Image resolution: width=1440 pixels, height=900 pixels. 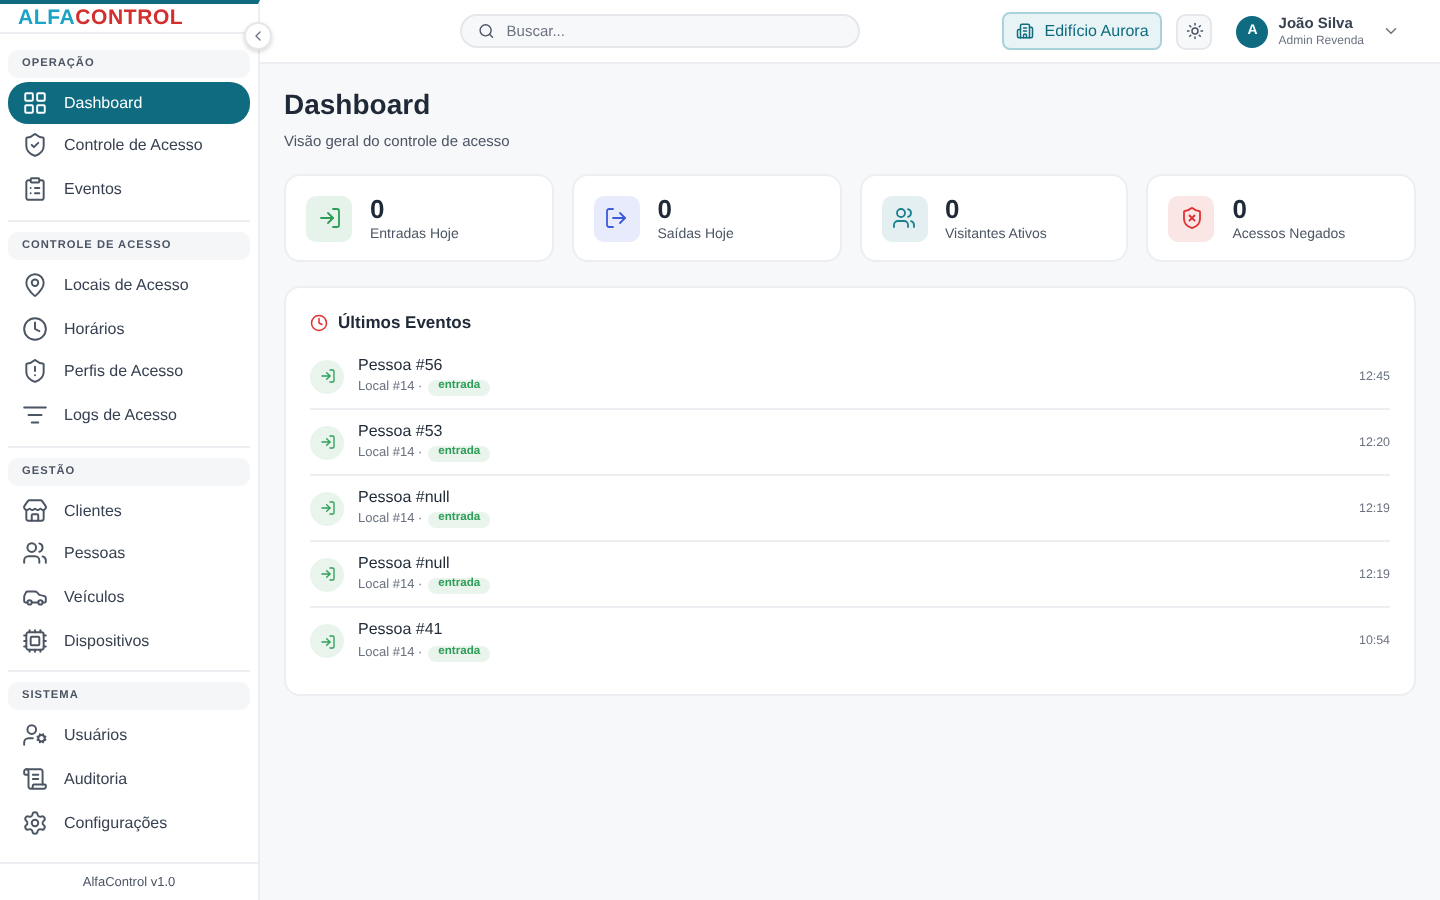 What do you see at coordinates (1082, 31) in the screenshot?
I see `building-button: Edifício Aurora` at bounding box center [1082, 31].